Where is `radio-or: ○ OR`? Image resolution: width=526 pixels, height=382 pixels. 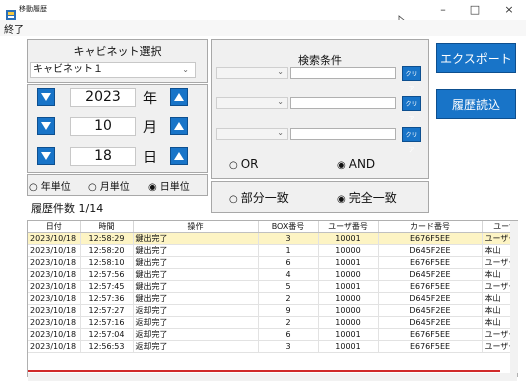 radio-or: ○ OR is located at coordinates (244, 164).